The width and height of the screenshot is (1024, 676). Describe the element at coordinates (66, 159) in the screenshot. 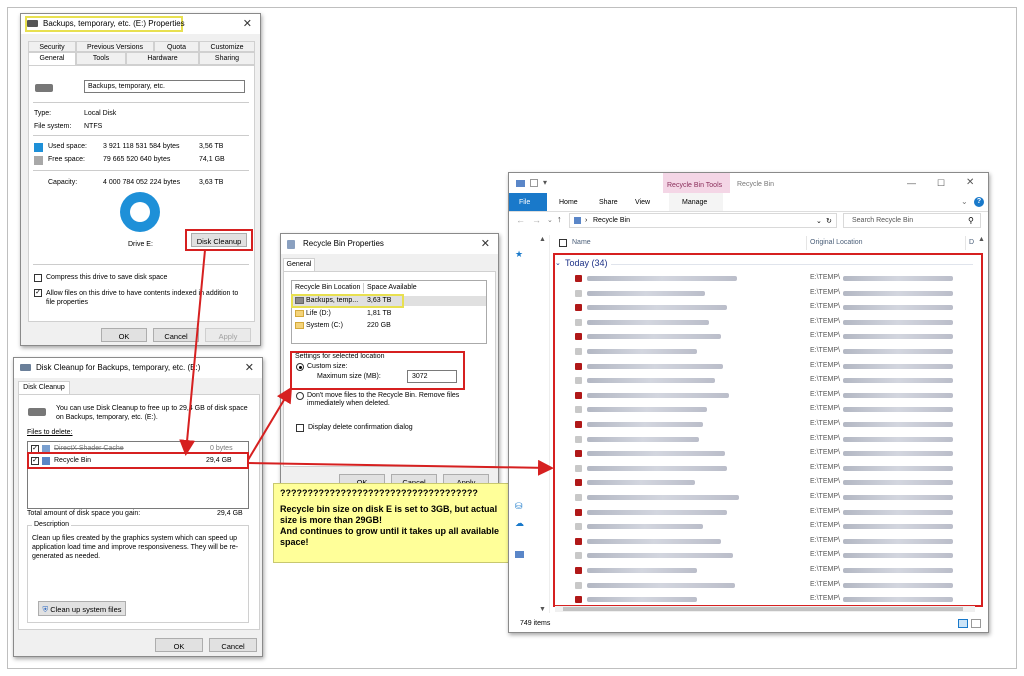

I see `free-label: Free space:` at that location.